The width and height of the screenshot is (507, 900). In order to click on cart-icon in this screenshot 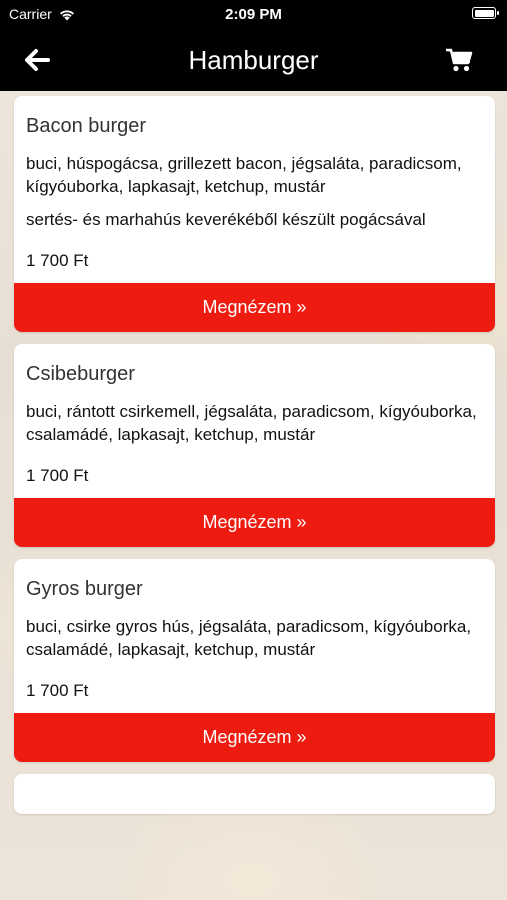, I will do `click(459, 60)`.